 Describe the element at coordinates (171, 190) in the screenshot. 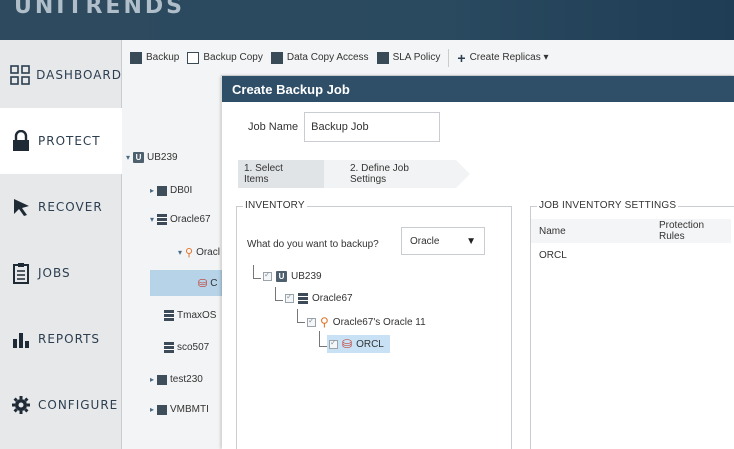

I see `tree-item-db01: ▸ DB0I` at that location.